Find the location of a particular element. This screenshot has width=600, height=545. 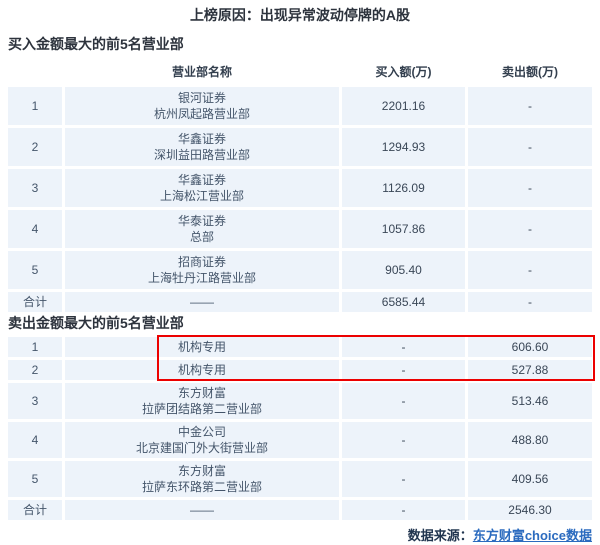

buy-amount-cell: 1057.86 is located at coordinates (403, 229).